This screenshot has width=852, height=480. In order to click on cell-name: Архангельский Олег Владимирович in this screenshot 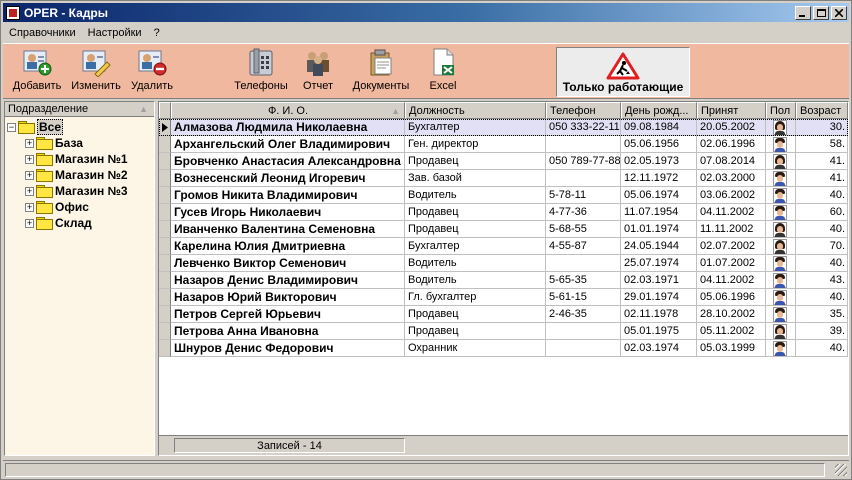, I will do `click(288, 144)`.